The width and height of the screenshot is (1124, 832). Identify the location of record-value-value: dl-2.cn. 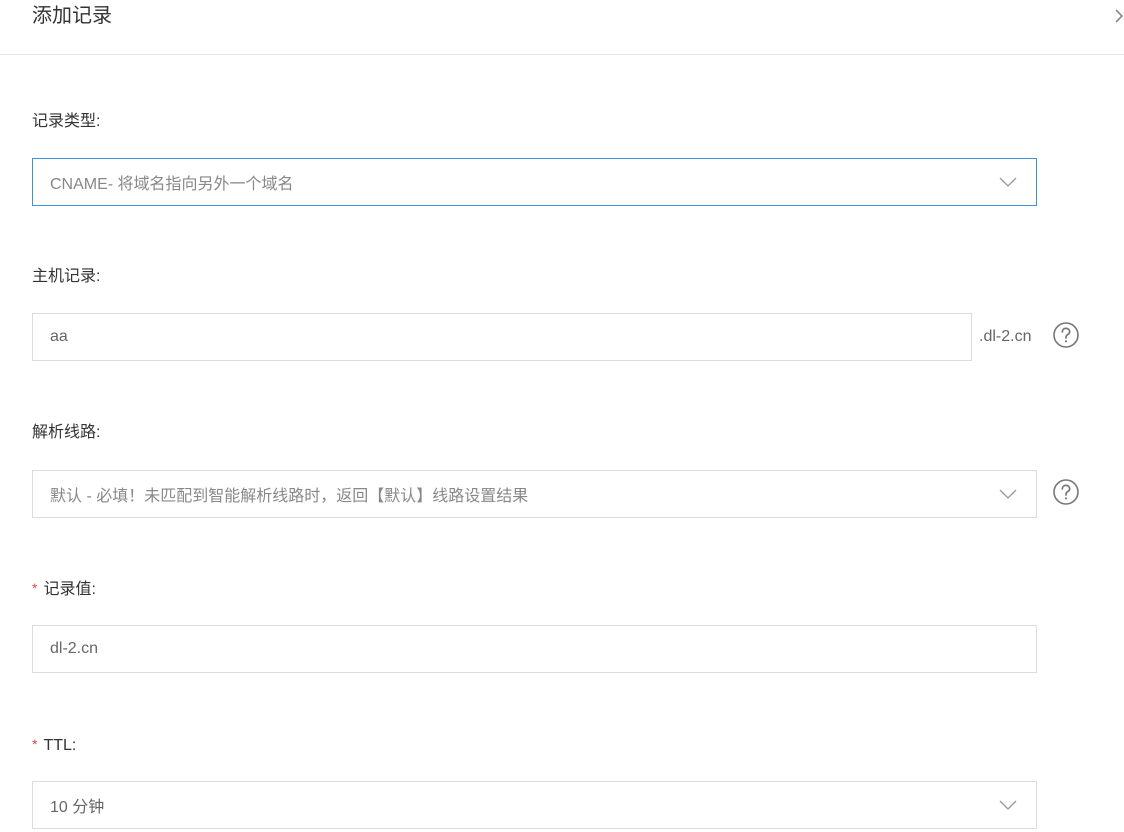
(74, 648).